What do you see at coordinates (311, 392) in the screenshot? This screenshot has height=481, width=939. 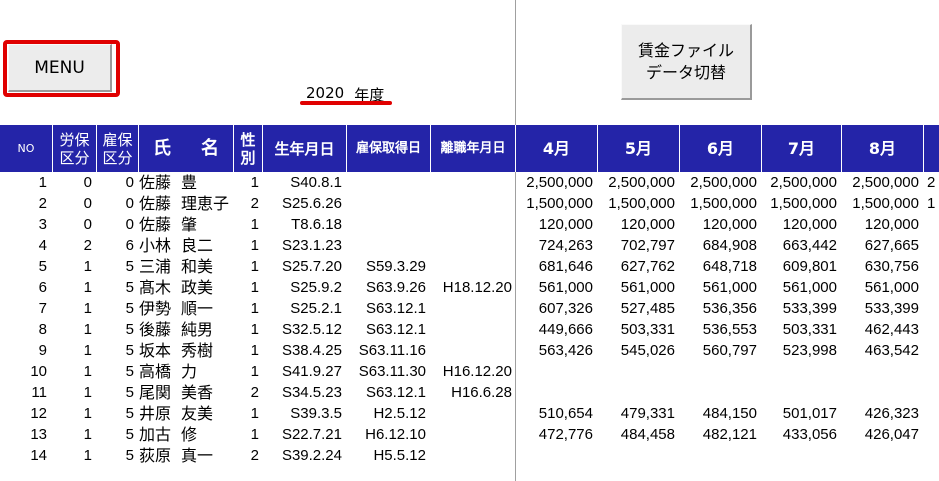 I see `row-birthdate: S34.5.23` at bounding box center [311, 392].